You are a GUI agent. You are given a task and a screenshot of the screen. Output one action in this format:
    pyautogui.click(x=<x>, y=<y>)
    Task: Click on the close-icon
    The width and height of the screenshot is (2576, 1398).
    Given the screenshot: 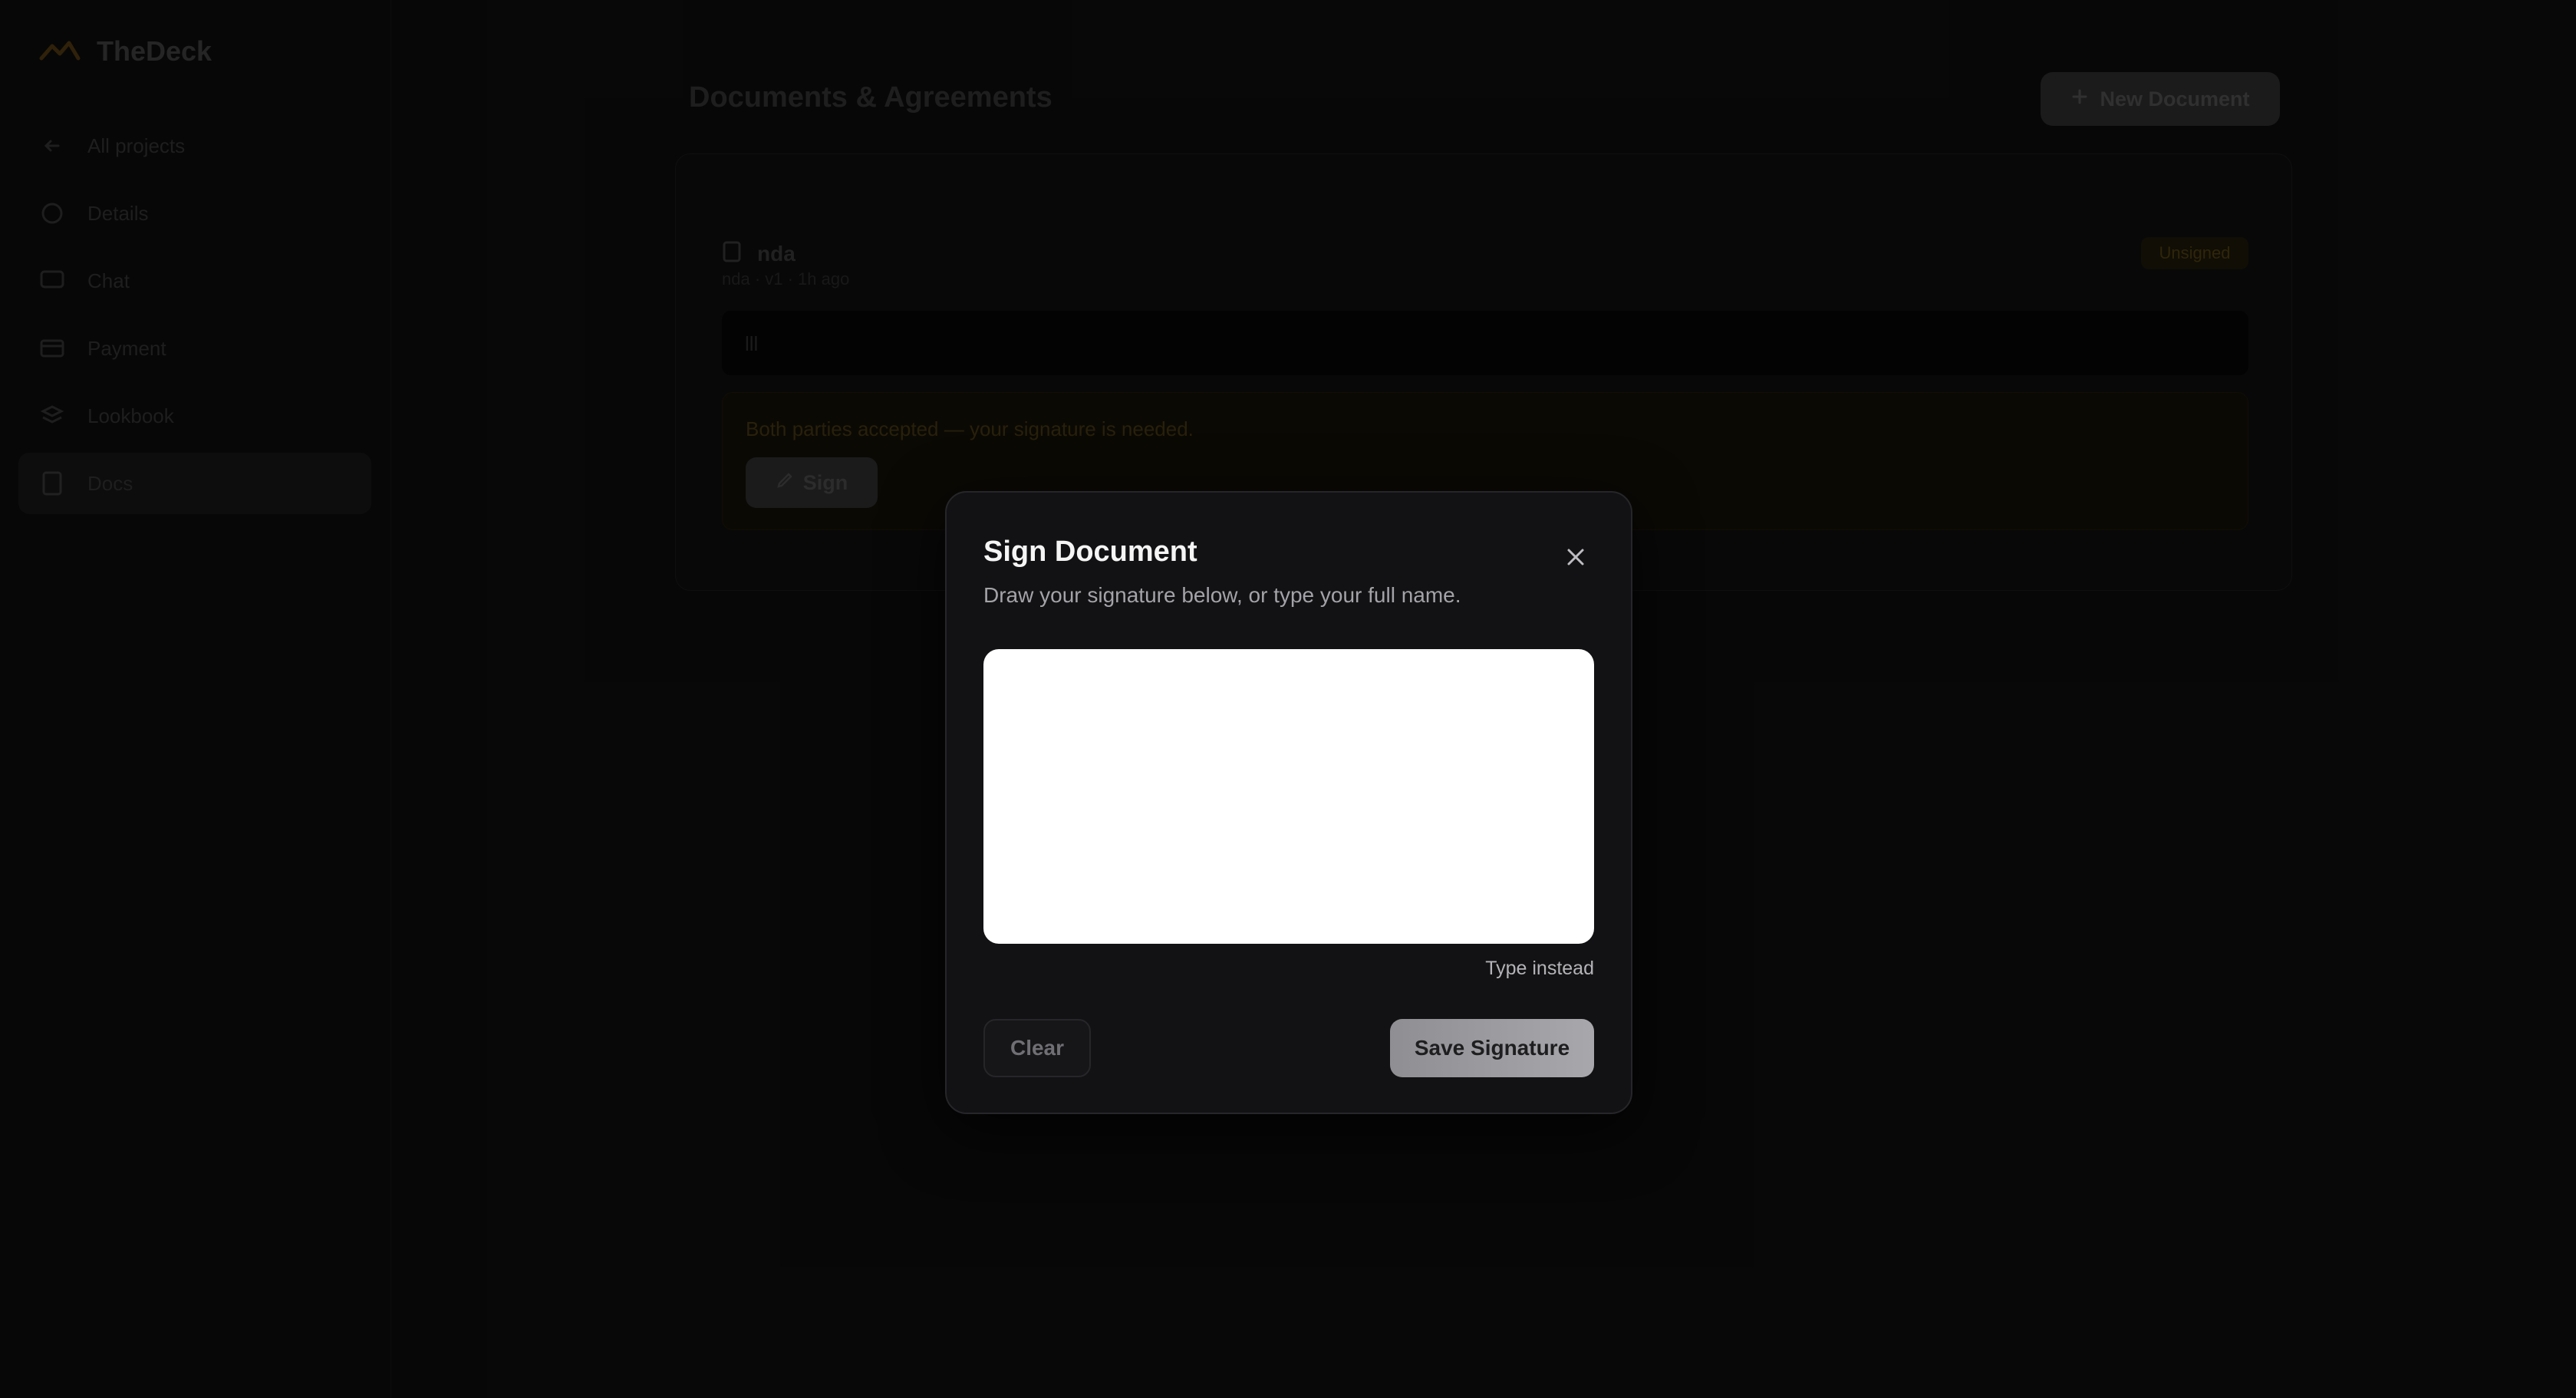 What is the action you would take?
    pyautogui.click(x=1575, y=559)
    